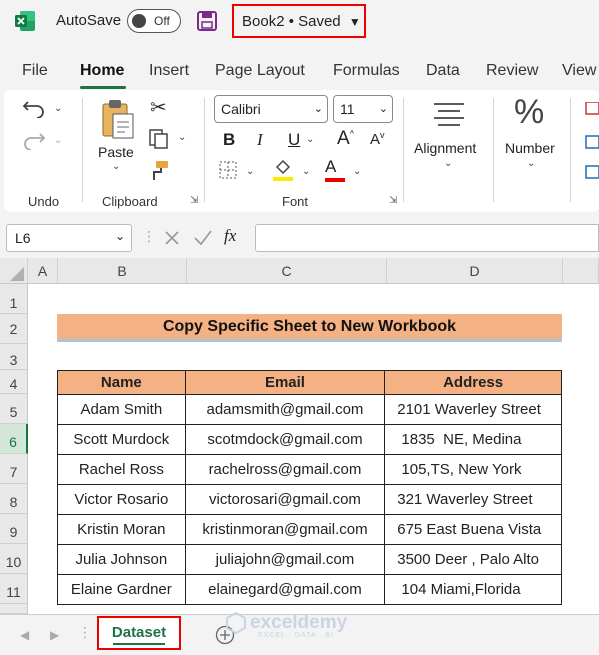  What do you see at coordinates (14, 382) in the screenshot?
I see `row-header-4: 4` at bounding box center [14, 382].